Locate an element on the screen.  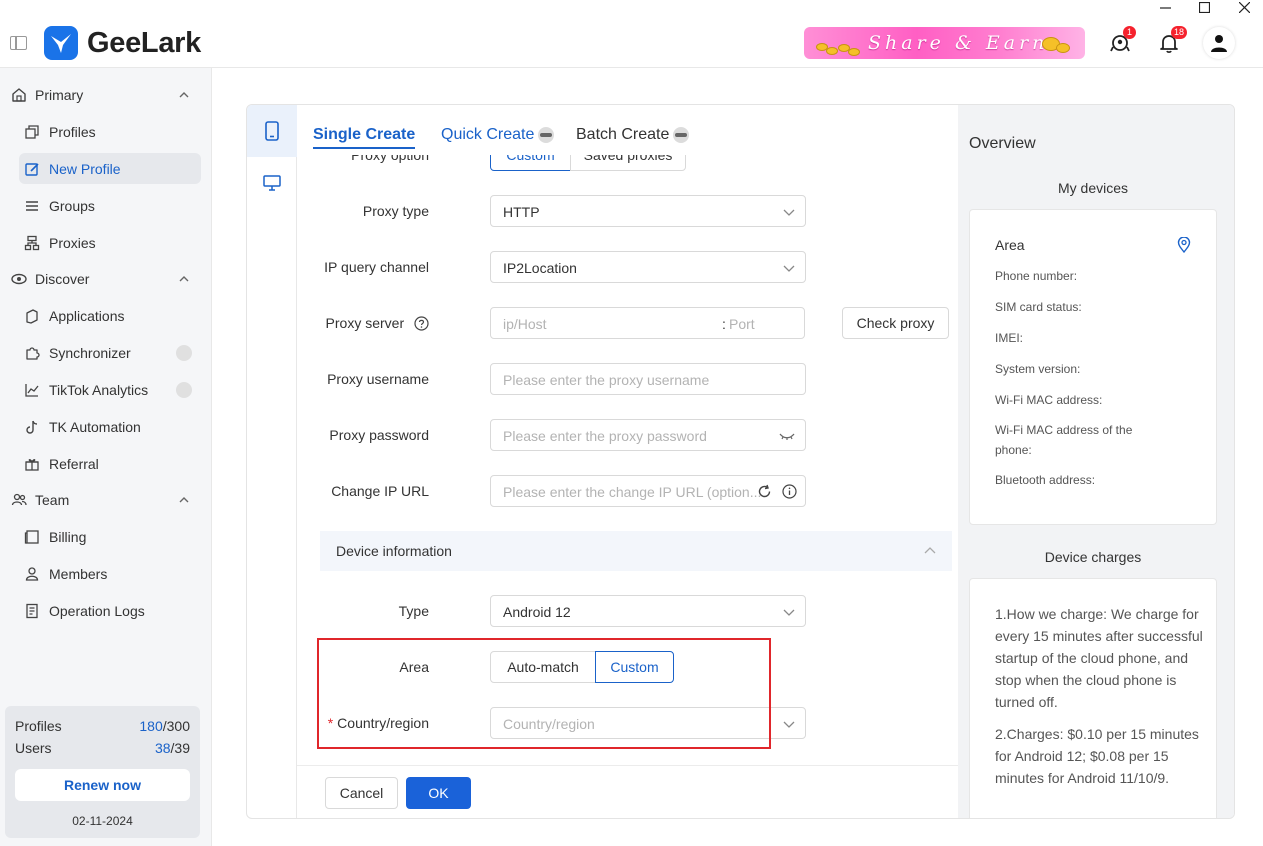
tab-desktop is located at coordinates (272, 183).